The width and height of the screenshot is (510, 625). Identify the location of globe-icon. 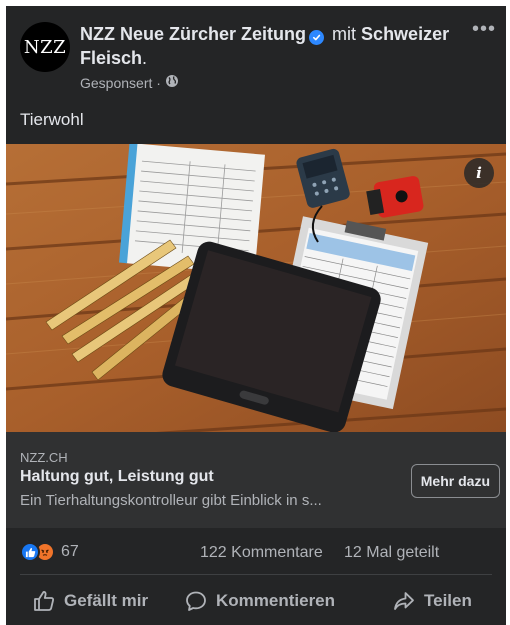
(172, 82).